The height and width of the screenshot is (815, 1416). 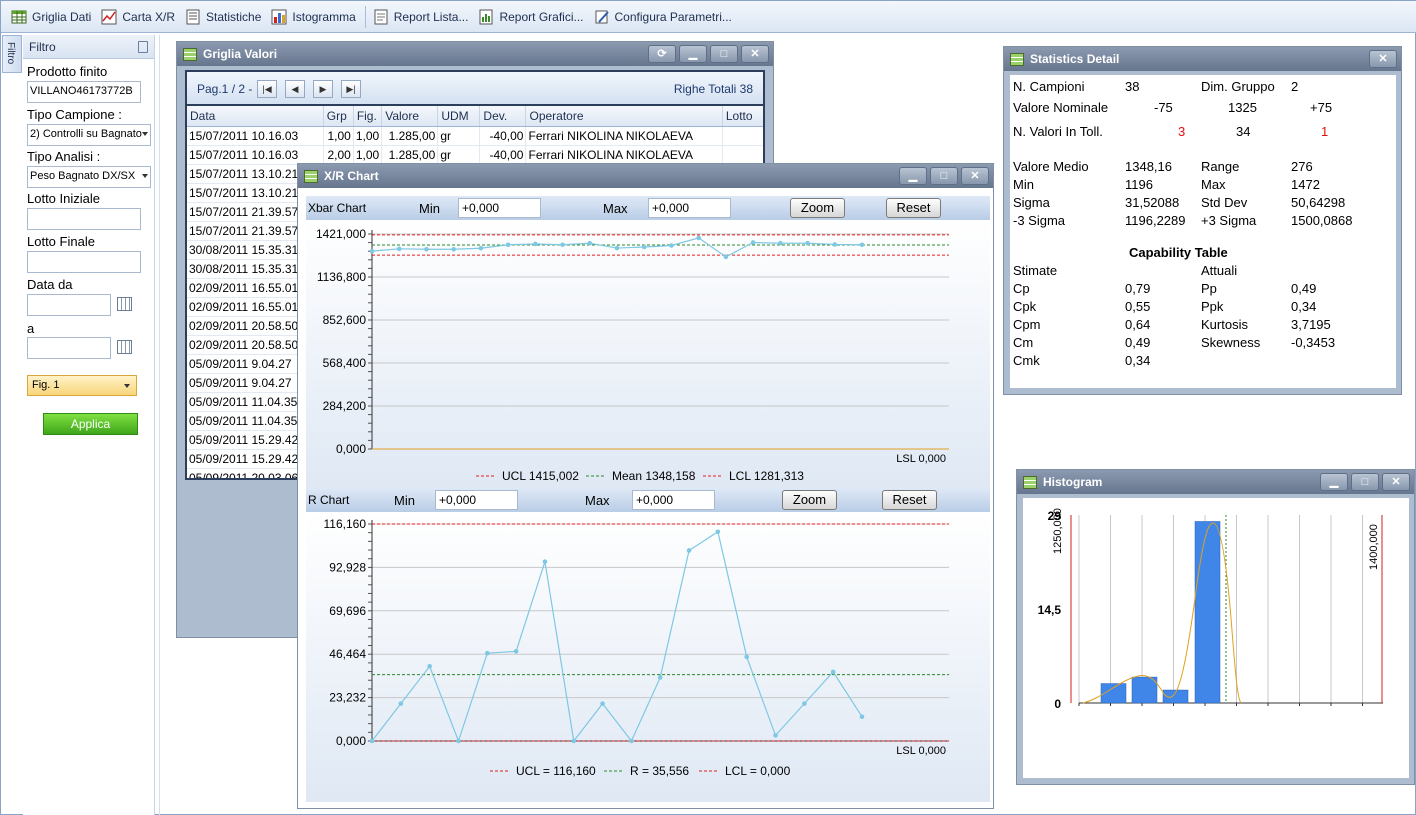 I want to click on next-page-button: ▶, so click(x=323, y=89).